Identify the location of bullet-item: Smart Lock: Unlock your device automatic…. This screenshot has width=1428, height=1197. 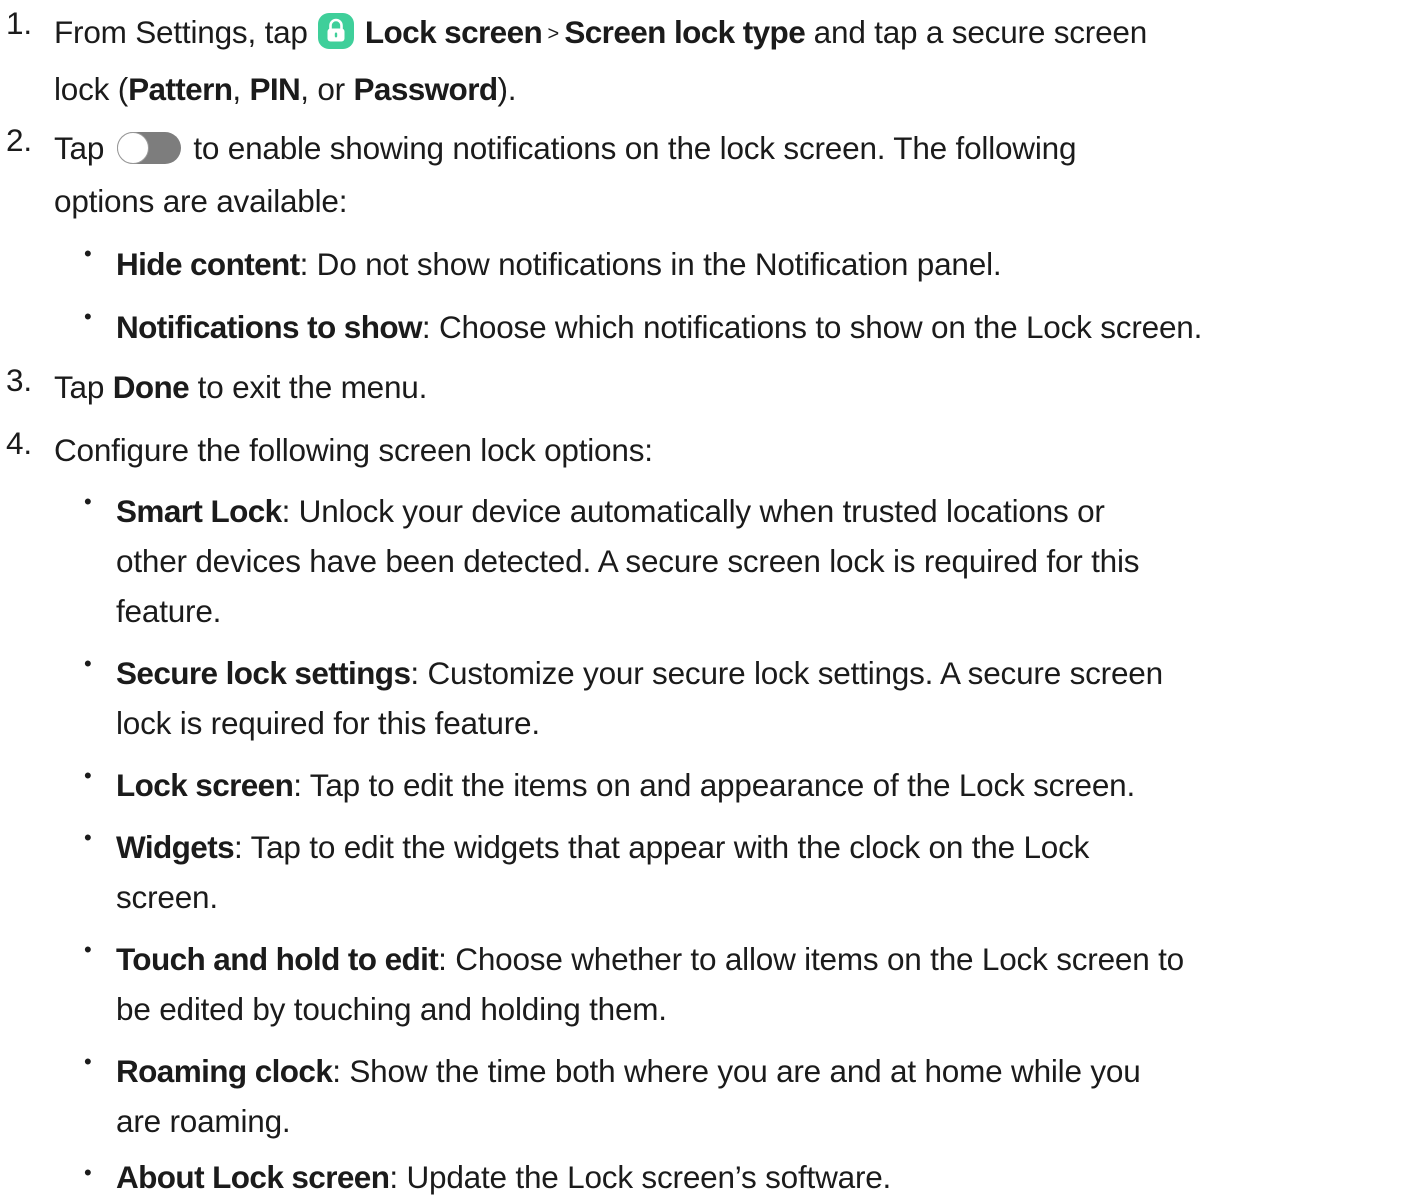
(628, 561).